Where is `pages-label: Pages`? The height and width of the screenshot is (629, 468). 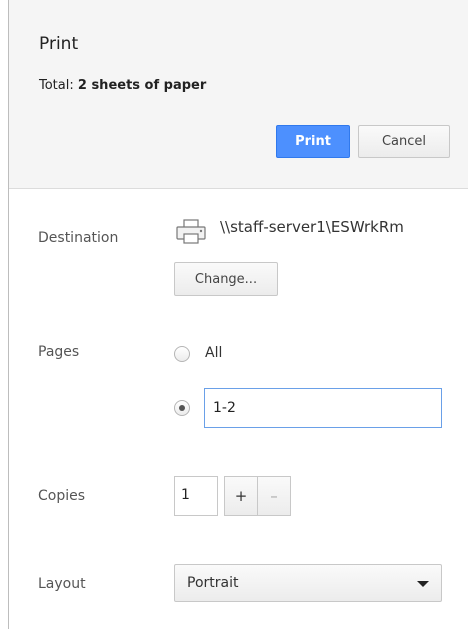
pages-label: Pages is located at coordinates (59, 352).